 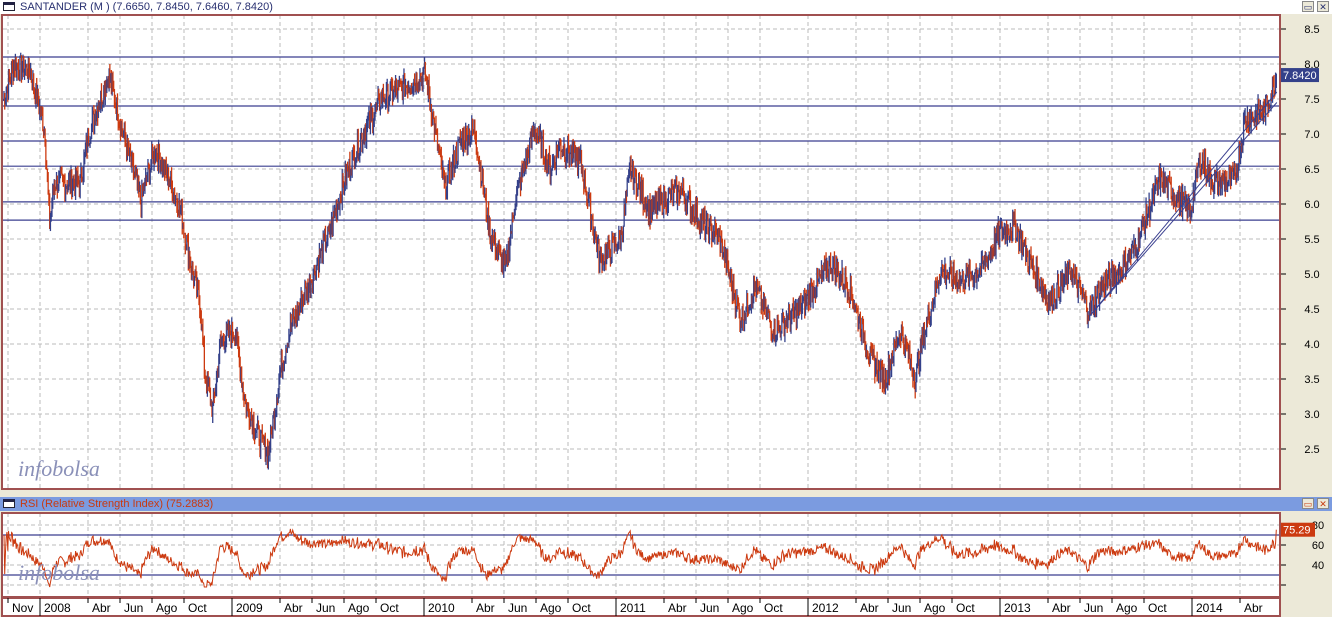 I want to click on y-tick-label: 5.5, so click(x=1311, y=240).